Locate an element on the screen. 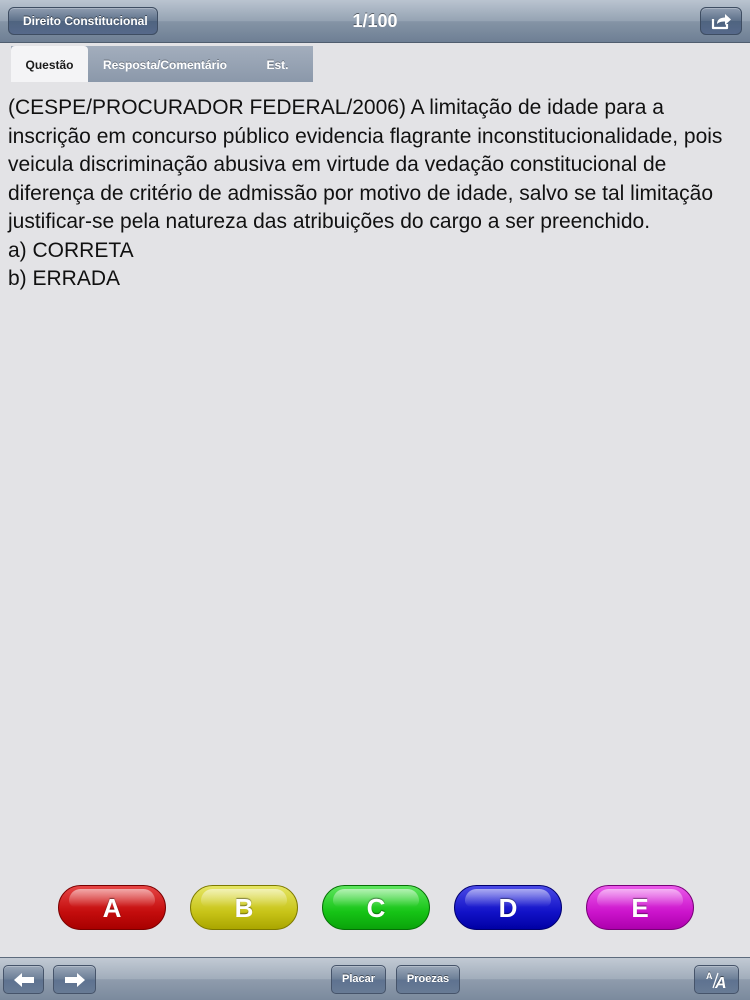 This screenshot has height=1000, width=750. share-icon is located at coordinates (721, 22).